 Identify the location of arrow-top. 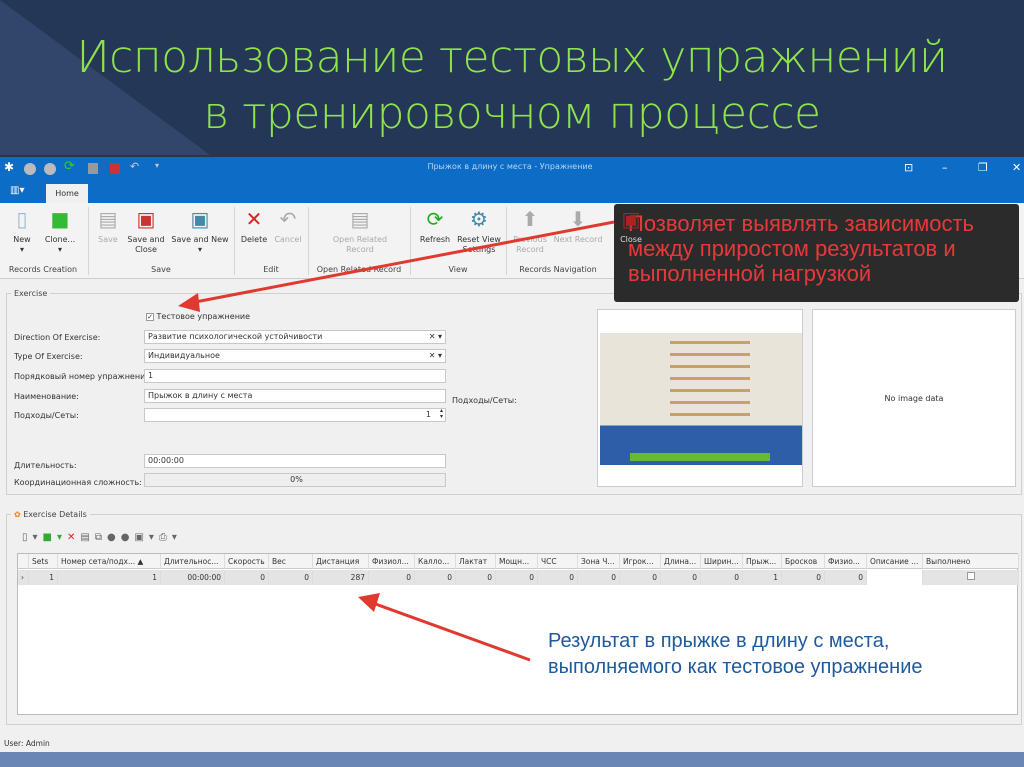
(402, 262).